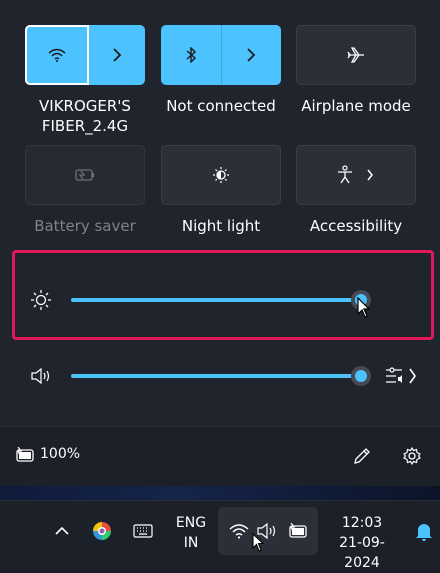 The width and height of the screenshot is (440, 573). What do you see at coordinates (143, 531) in the screenshot?
I see `keyboard-icon` at bounding box center [143, 531].